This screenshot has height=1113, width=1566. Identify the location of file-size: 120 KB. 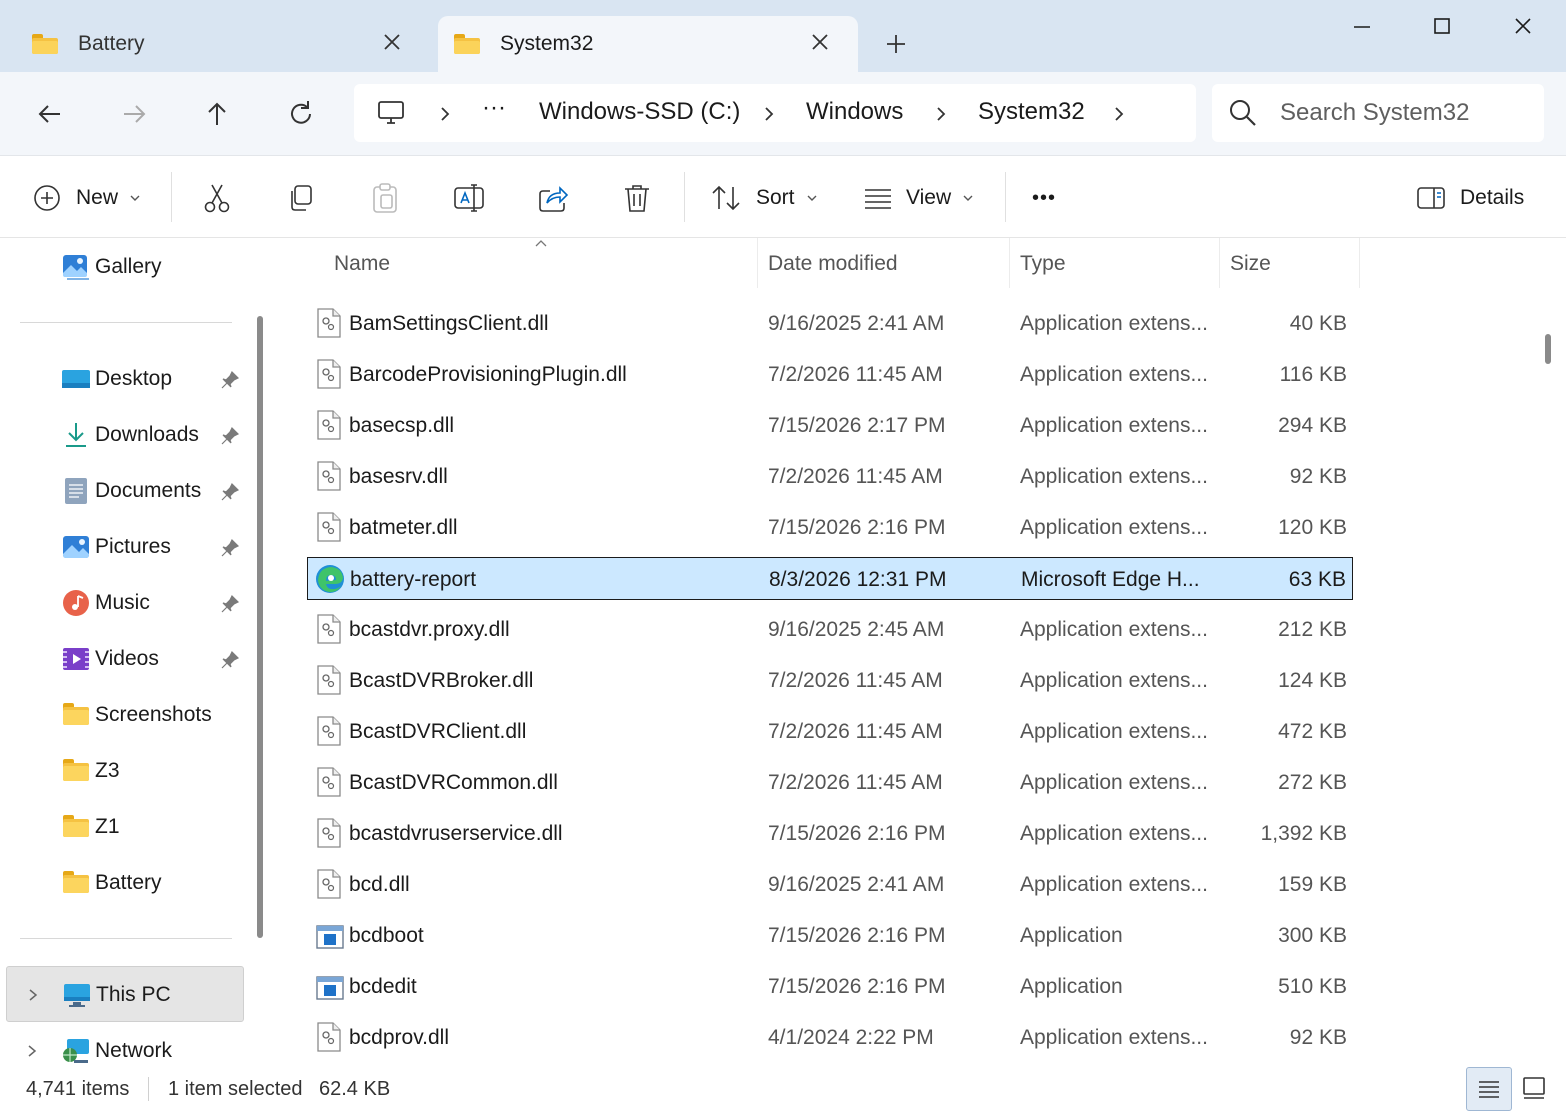
(1312, 527).